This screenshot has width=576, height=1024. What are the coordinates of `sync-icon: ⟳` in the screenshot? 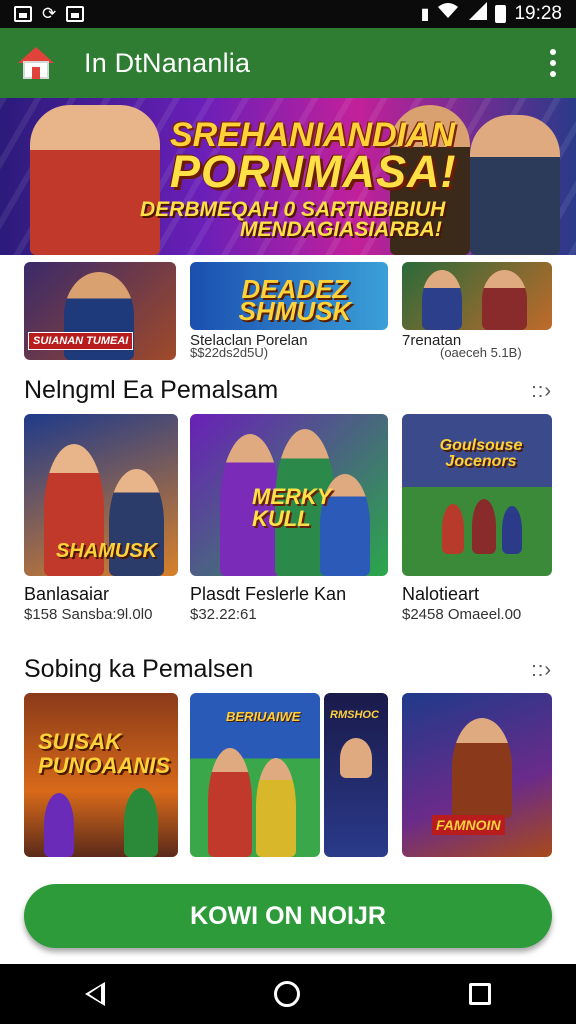 It's located at (49, 13).